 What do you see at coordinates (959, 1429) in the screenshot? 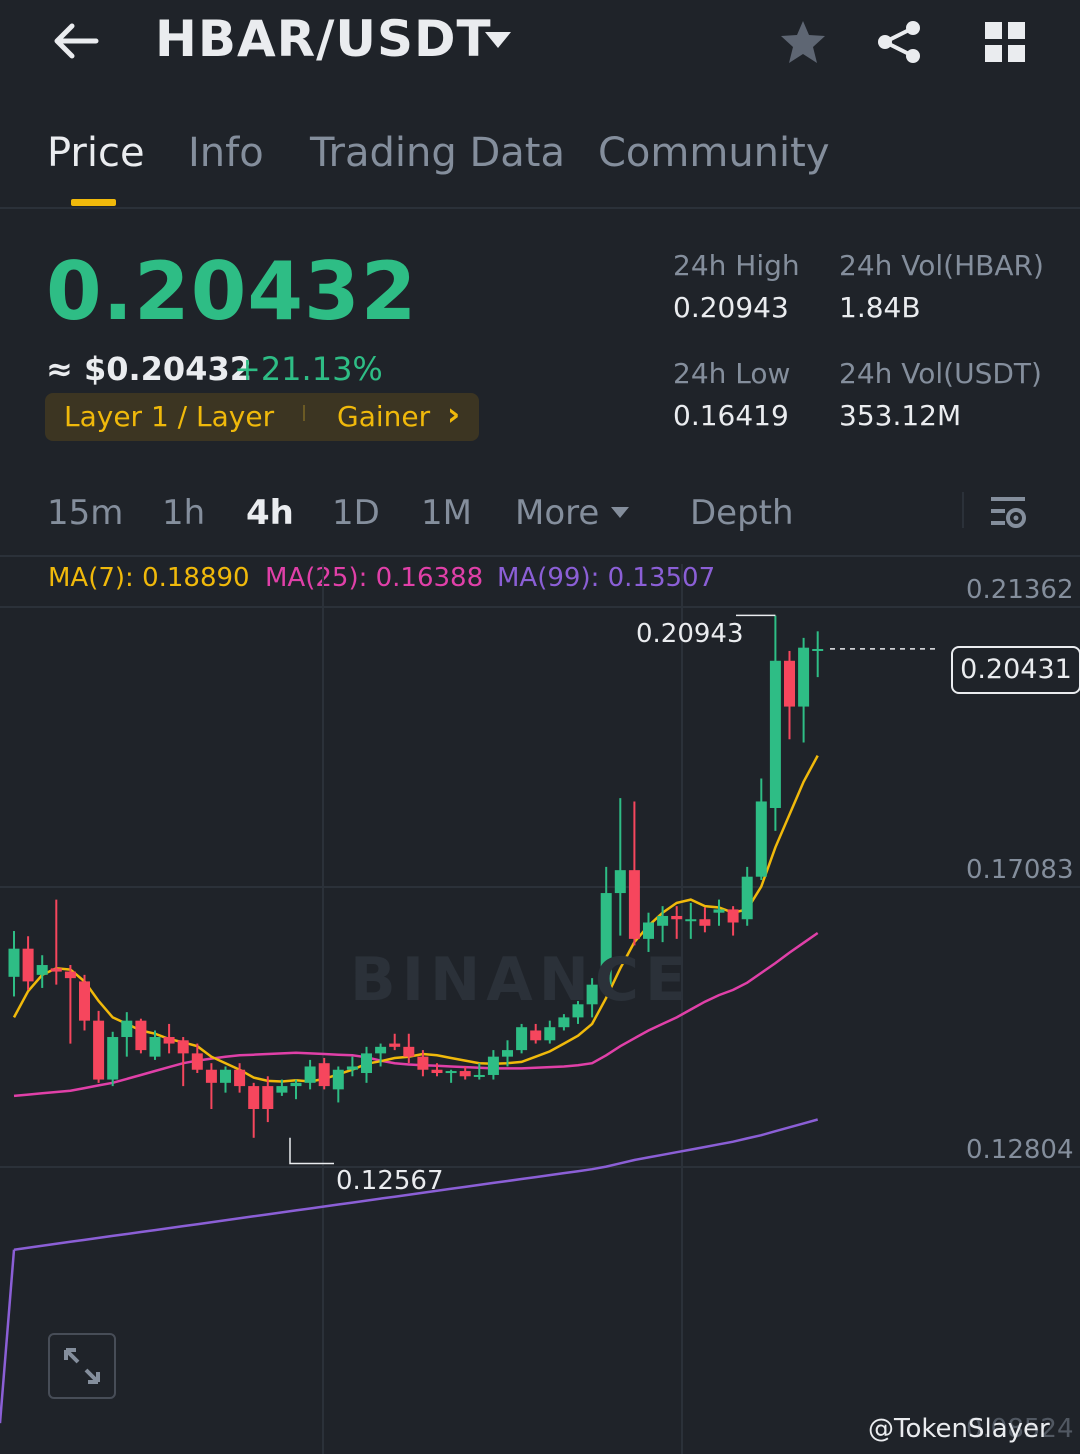
I see `credit-watermark: @TokenSlayer` at bounding box center [959, 1429].